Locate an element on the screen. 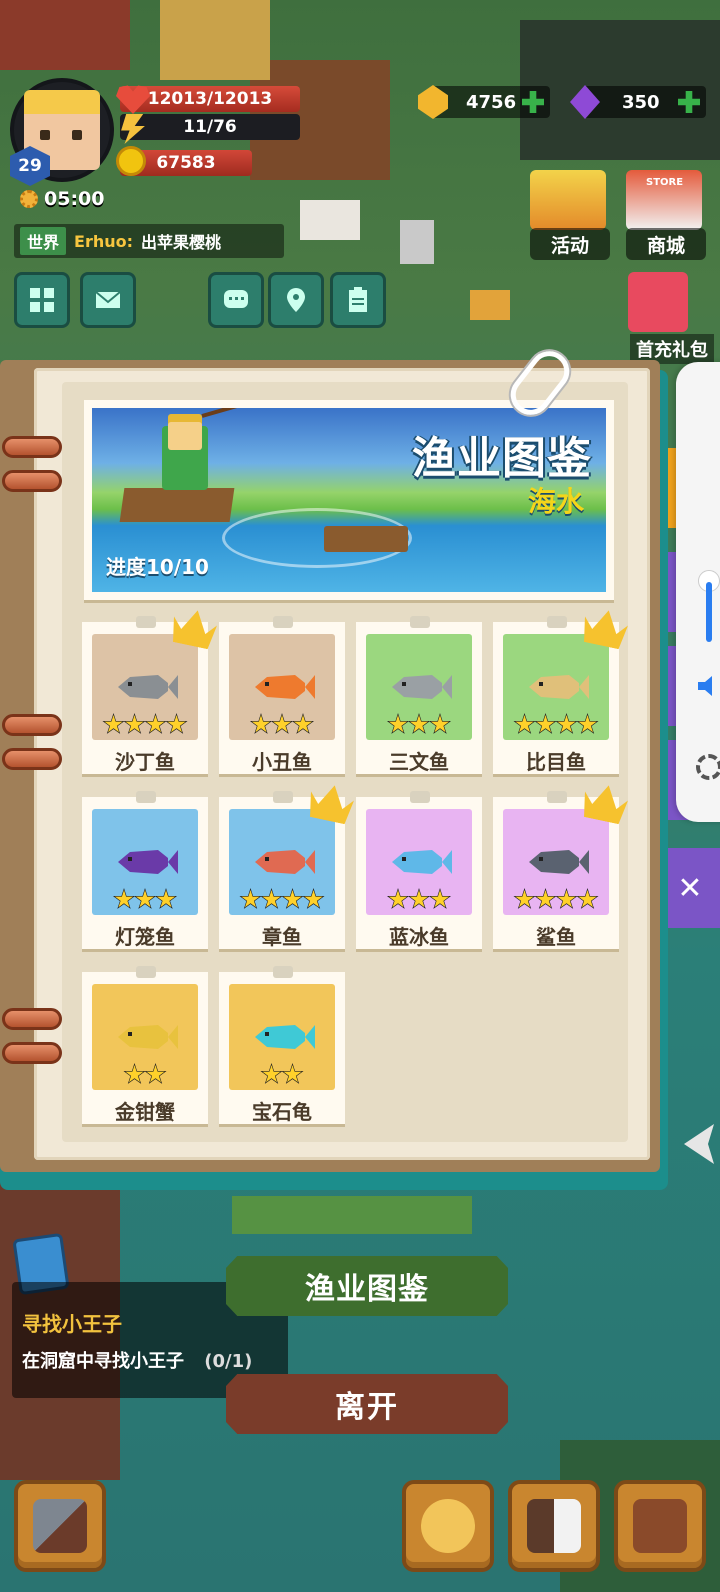 This screenshot has width=720, height=1592. encyclopedia-subtitle: 海水 is located at coordinates (555, 501).